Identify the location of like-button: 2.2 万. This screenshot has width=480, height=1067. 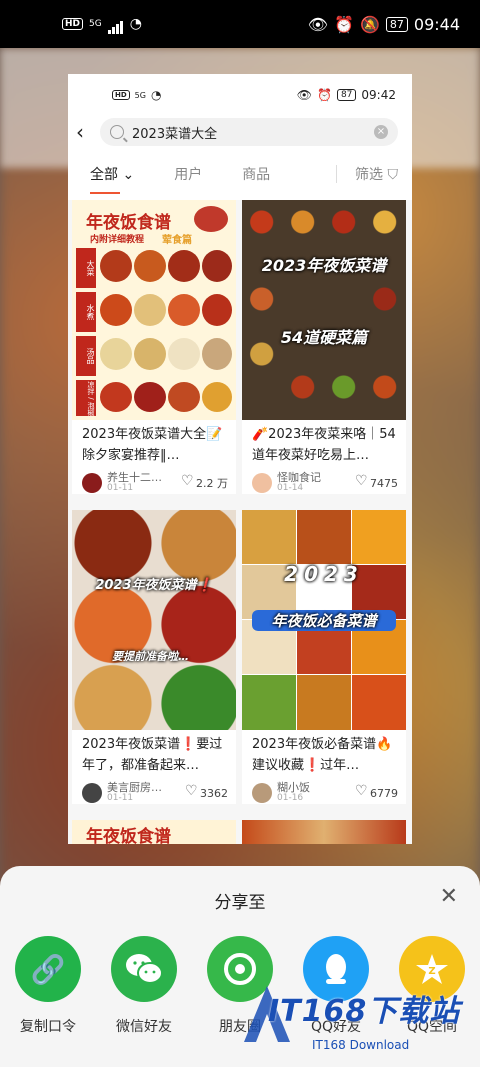
(204, 482).